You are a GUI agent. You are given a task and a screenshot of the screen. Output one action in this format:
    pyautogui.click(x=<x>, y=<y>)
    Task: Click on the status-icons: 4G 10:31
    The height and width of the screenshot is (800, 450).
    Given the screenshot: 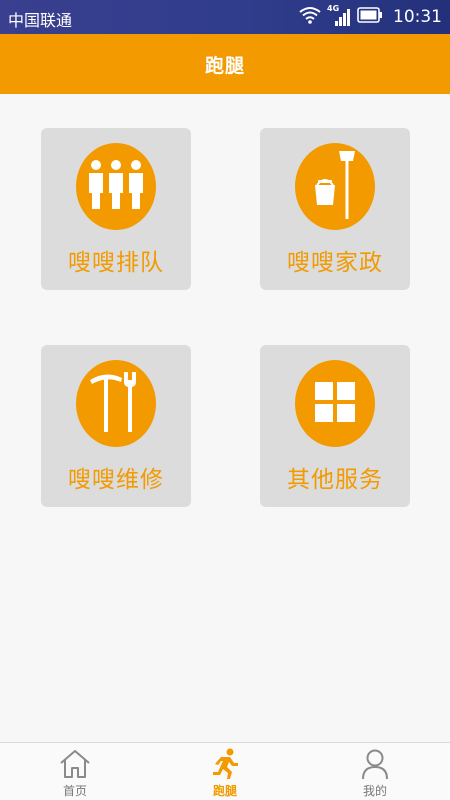 What is the action you would take?
    pyautogui.click(x=370, y=17)
    